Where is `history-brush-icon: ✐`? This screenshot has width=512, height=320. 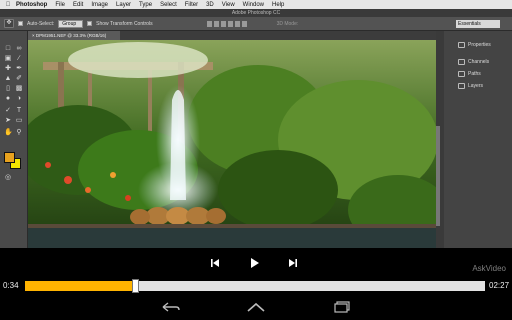
history-brush-icon: ✐ is located at coordinates (19, 78).